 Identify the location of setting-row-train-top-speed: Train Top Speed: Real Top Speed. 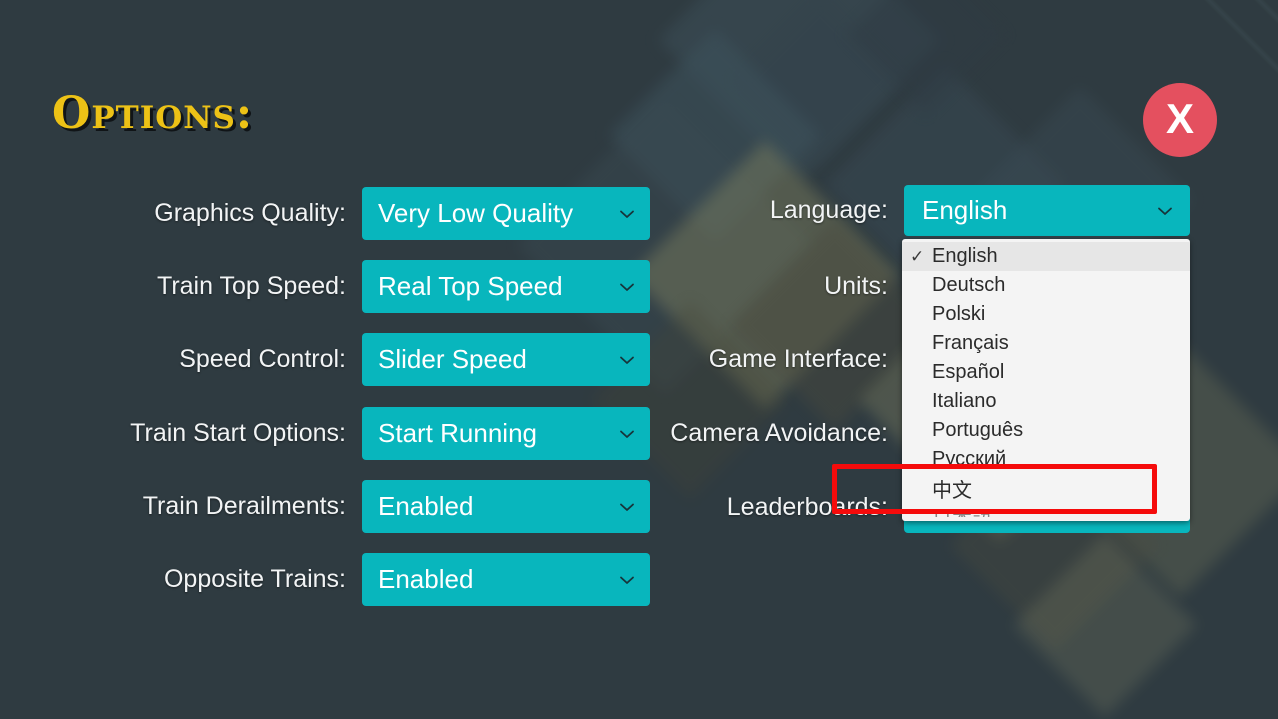
(382, 286).